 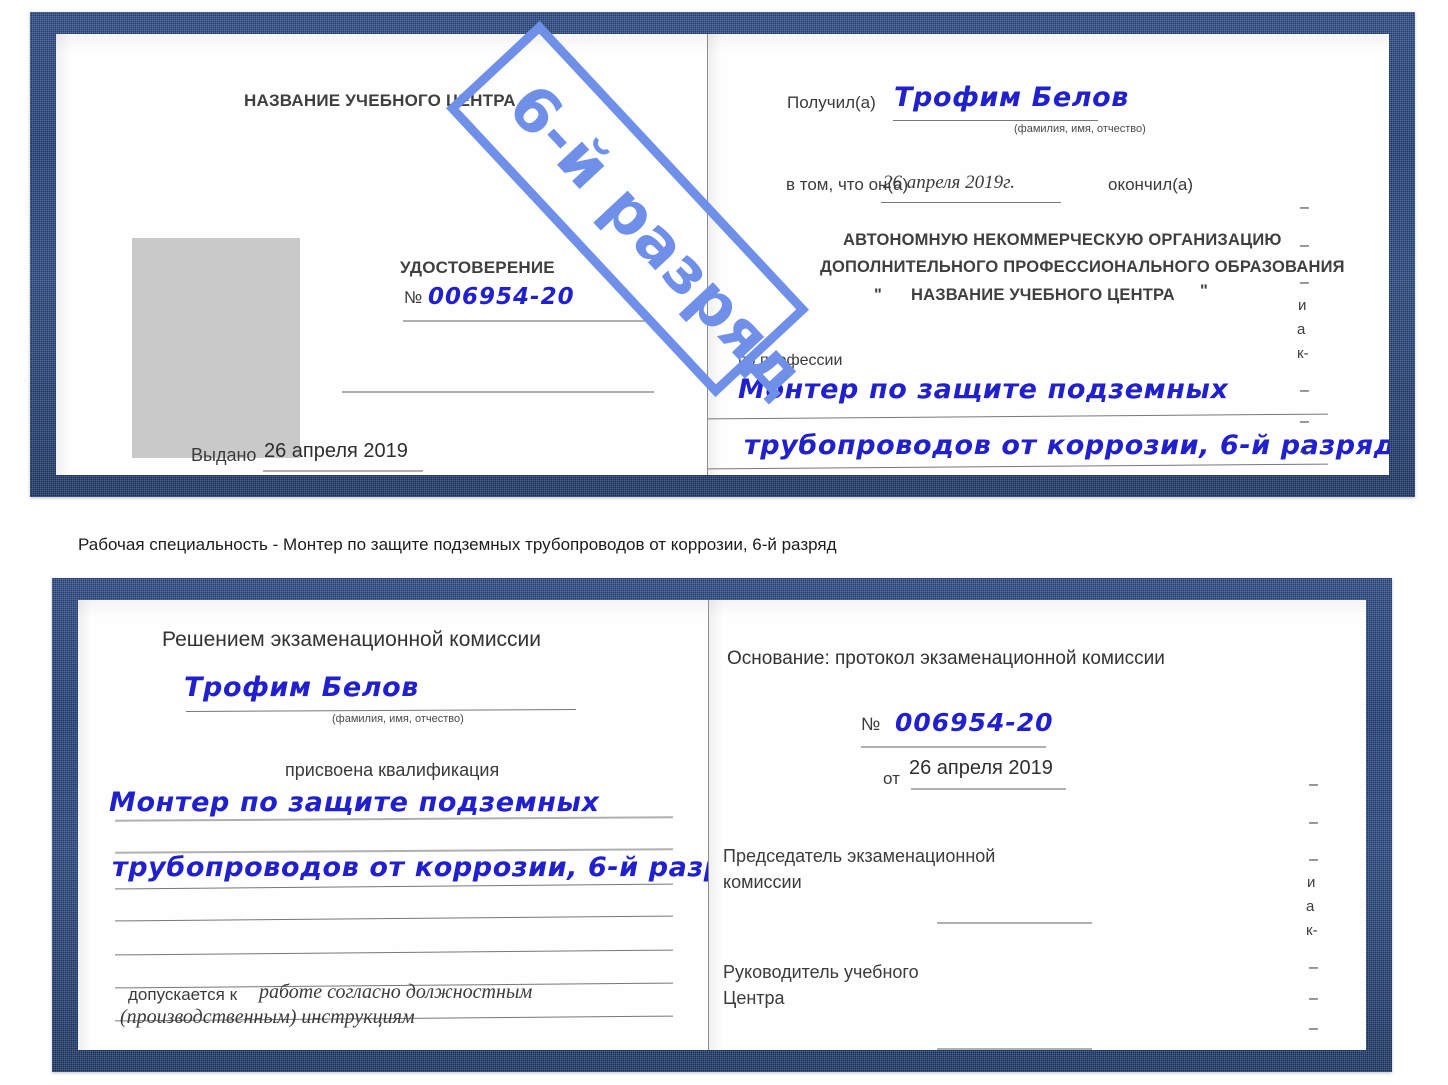 What do you see at coordinates (859, 856) in the screenshot?
I see `chair-line-1: Председатель экзаменационной` at bounding box center [859, 856].